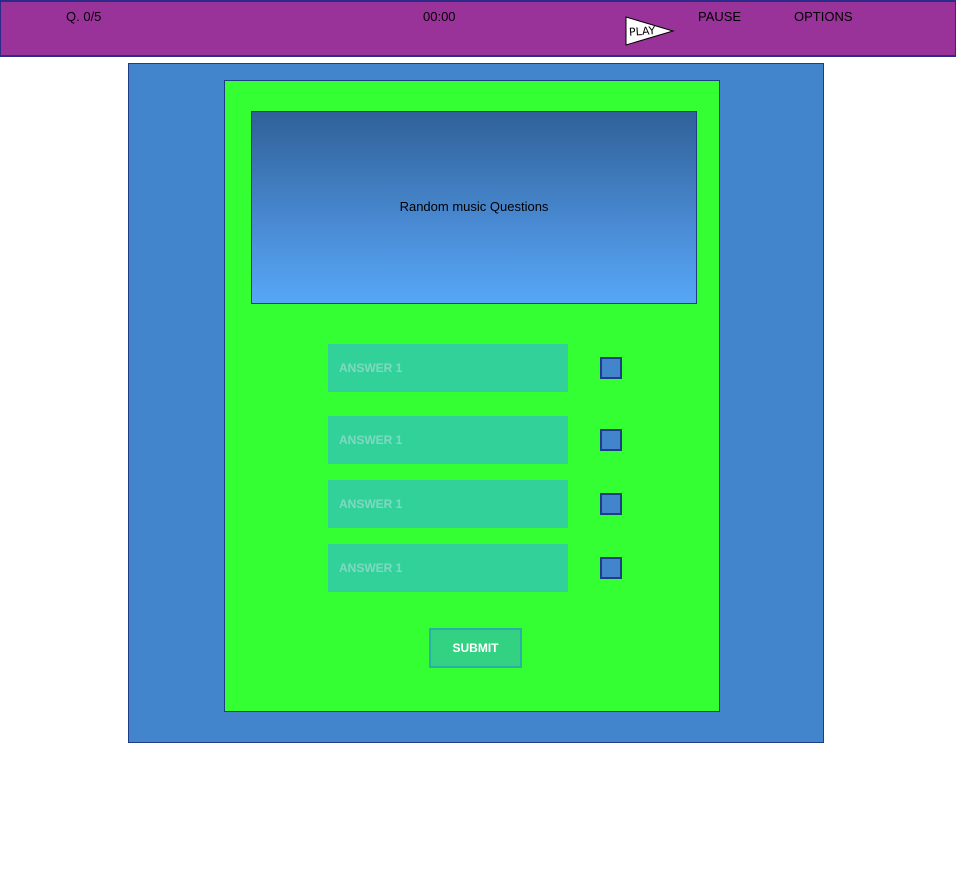 Image resolution: width=956 pixels, height=887 pixels. What do you see at coordinates (439, 16) in the screenshot?
I see `timer-display: 00:00` at bounding box center [439, 16].